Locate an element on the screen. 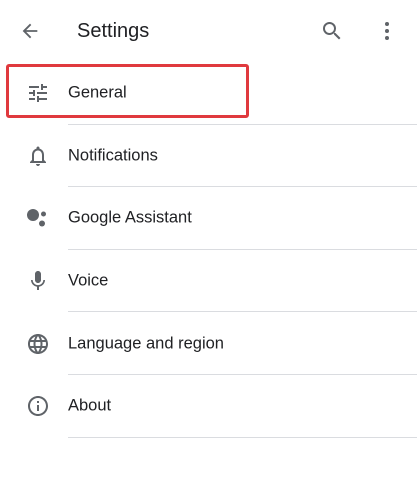  divider is located at coordinates (242, 437).